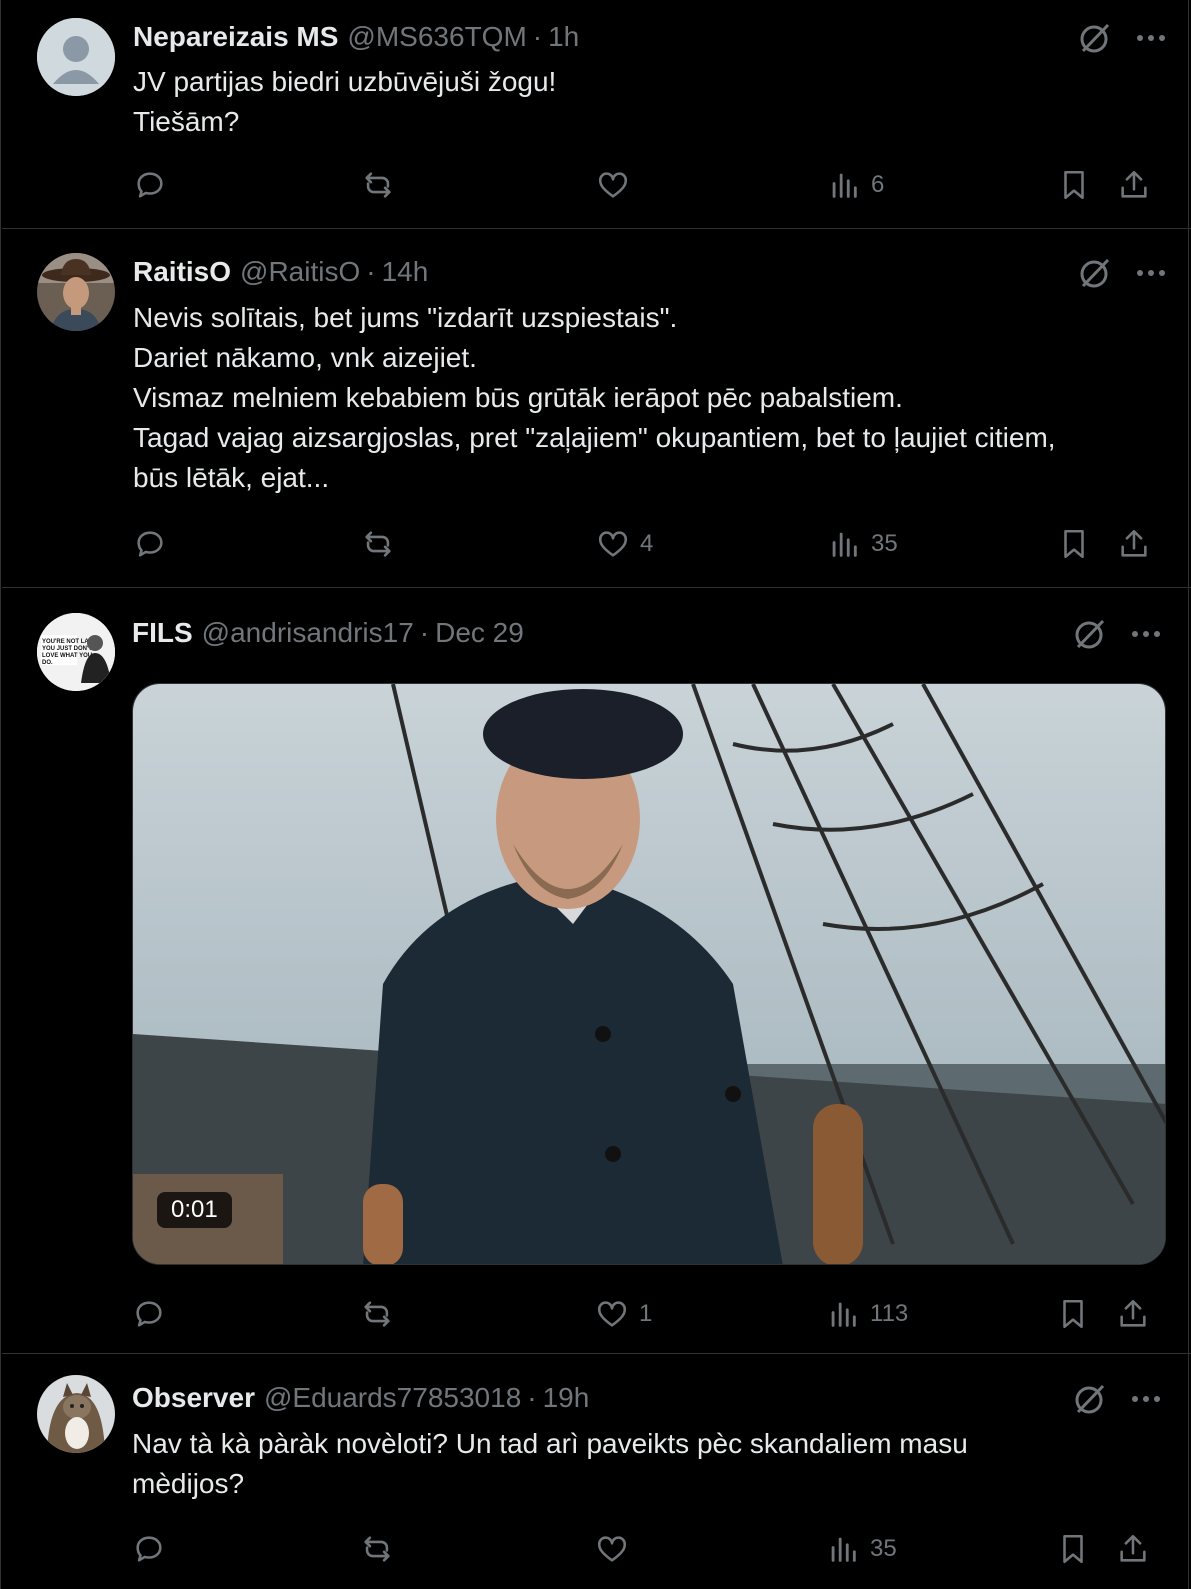 Image resolution: width=1191 pixels, height=1589 pixels. I want to click on like-button: 1, so click(623, 1314).